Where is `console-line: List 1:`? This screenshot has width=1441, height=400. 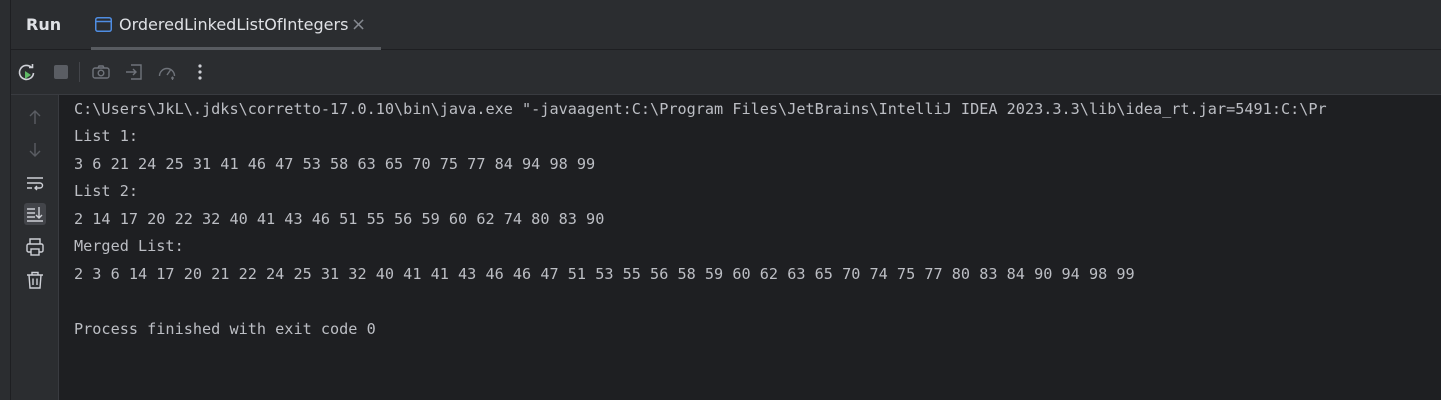 console-line: List 1: is located at coordinates (106, 136).